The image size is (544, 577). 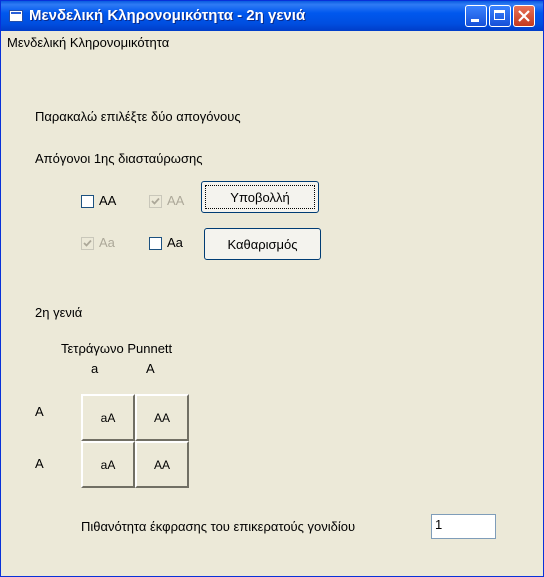 I want to click on punnett-title: Τετράγωνο Punnett, so click(x=117, y=348).